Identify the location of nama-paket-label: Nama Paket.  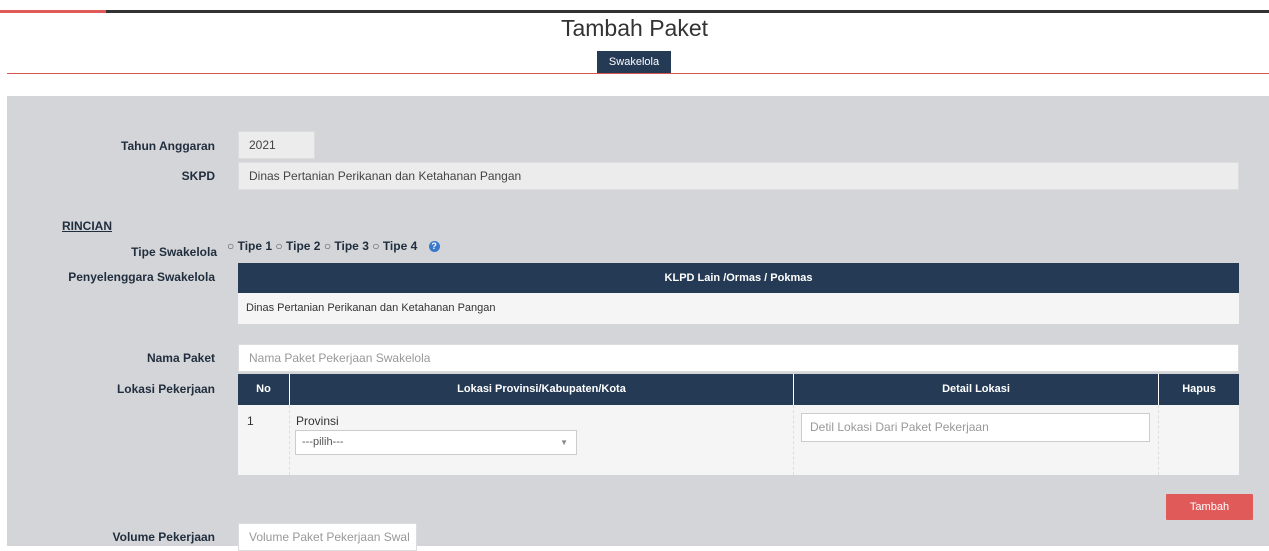
(180, 358).